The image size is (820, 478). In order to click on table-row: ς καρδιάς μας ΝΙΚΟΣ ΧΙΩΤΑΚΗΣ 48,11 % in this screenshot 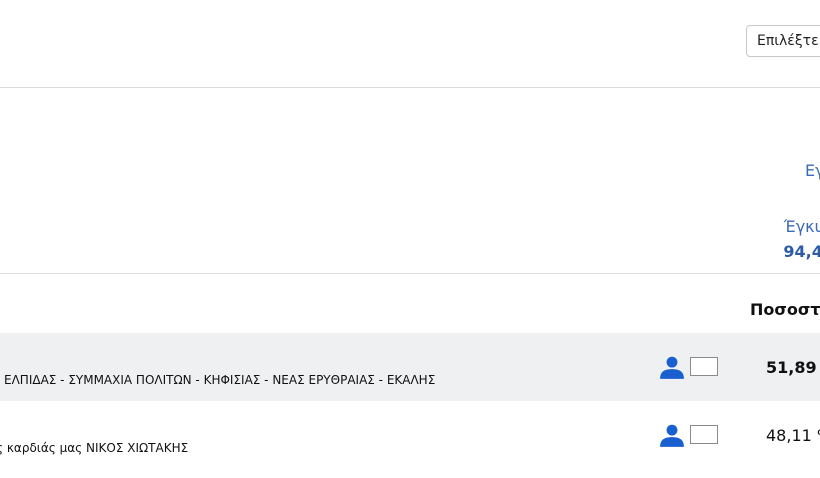, I will do `click(410, 435)`.